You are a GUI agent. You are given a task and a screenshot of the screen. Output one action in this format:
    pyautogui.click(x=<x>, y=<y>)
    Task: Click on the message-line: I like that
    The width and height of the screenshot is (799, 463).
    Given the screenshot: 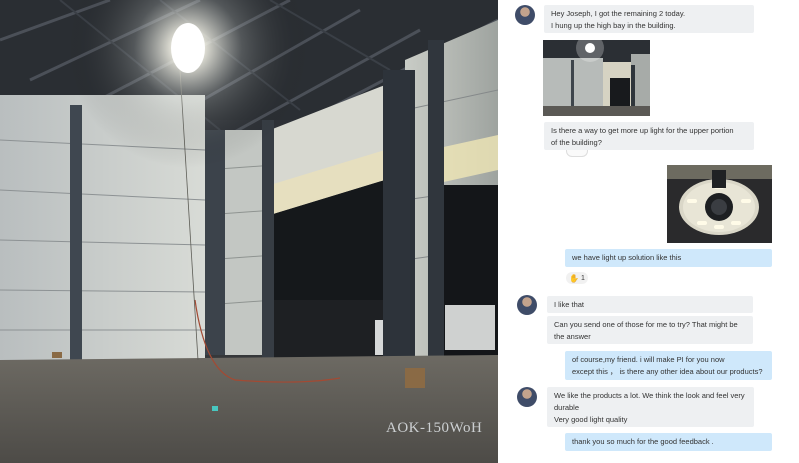 What is the action you would take?
    pyautogui.click(x=569, y=304)
    